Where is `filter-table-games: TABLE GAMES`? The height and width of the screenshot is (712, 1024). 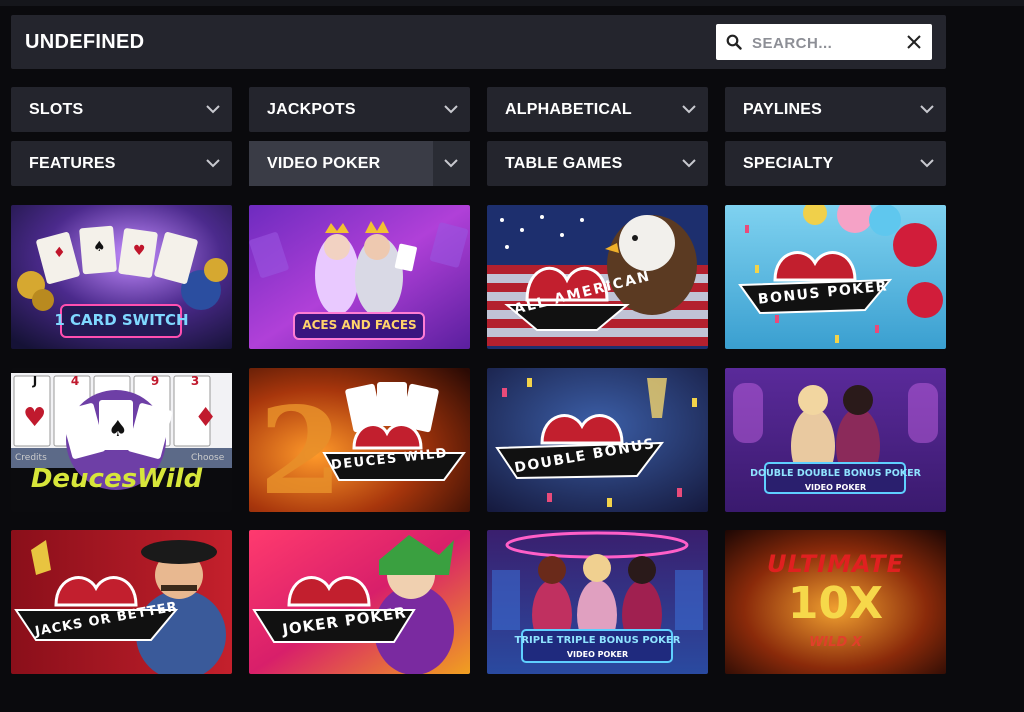 filter-table-games: TABLE GAMES is located at coordinates (597, 163).